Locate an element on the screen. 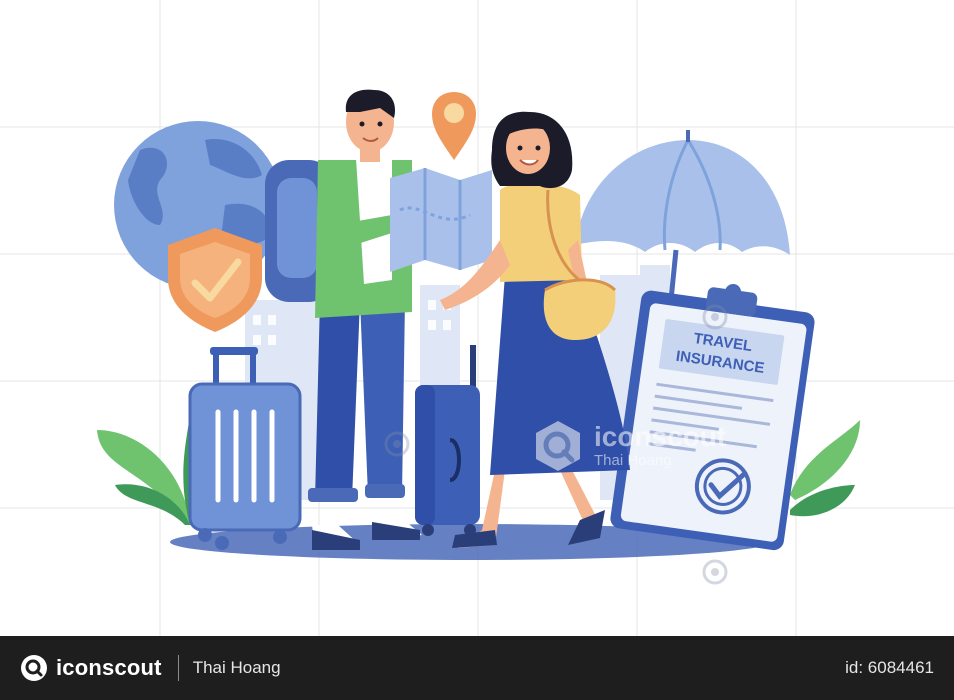 This screenshot has width=954, height=700. right-plant is located at coordinates (825, 468).